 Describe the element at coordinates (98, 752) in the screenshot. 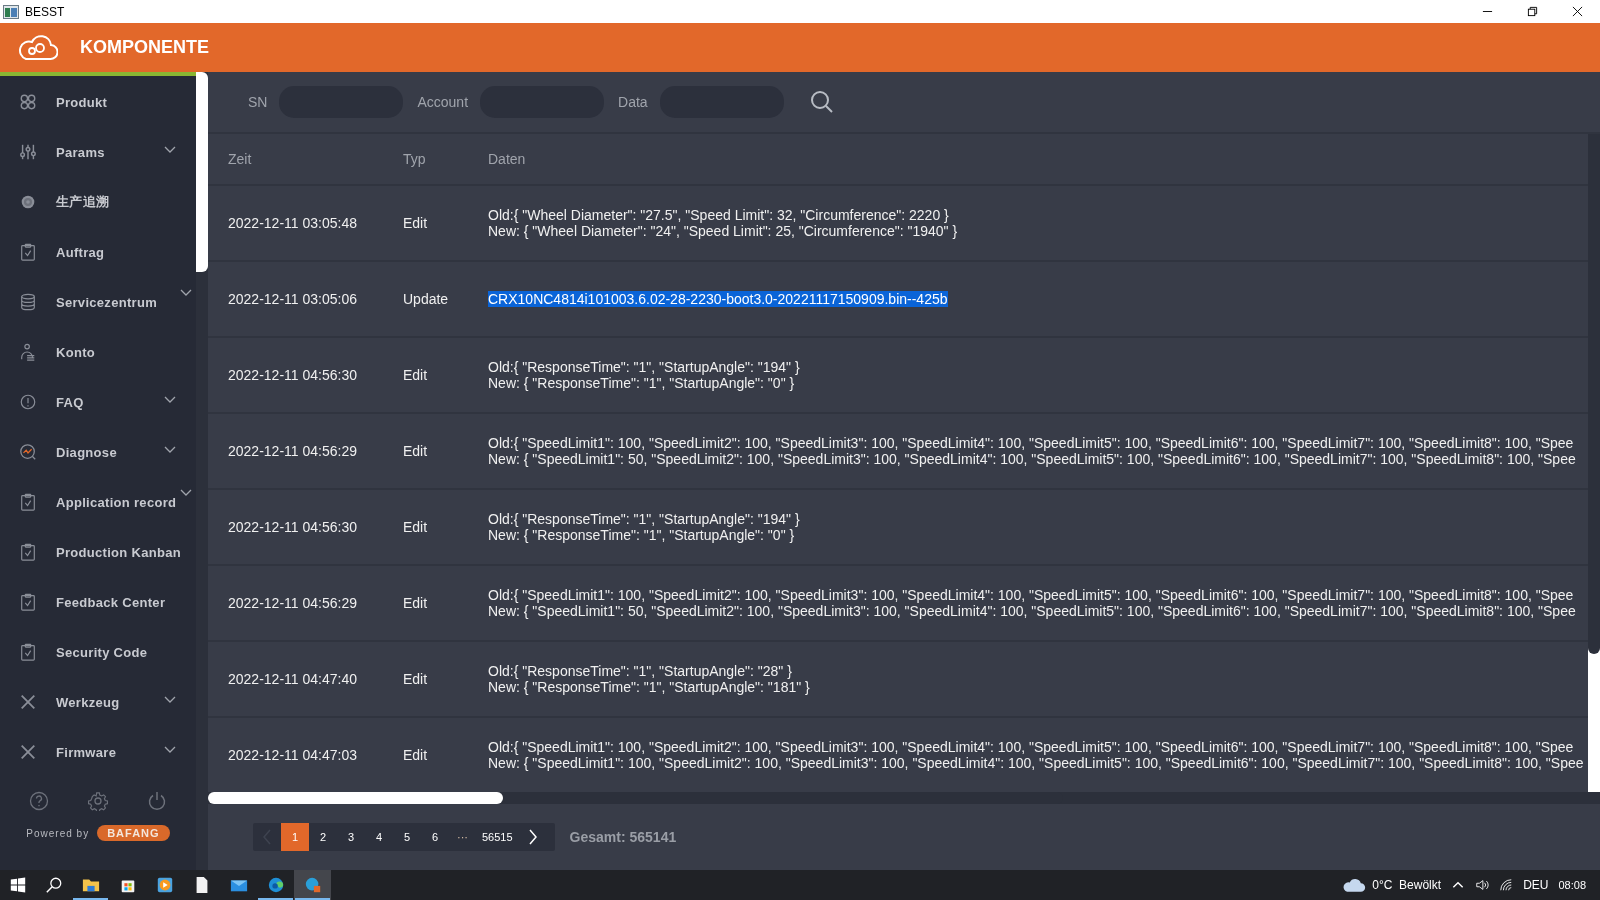

I see `sidebar-item: Firmware` at that location.